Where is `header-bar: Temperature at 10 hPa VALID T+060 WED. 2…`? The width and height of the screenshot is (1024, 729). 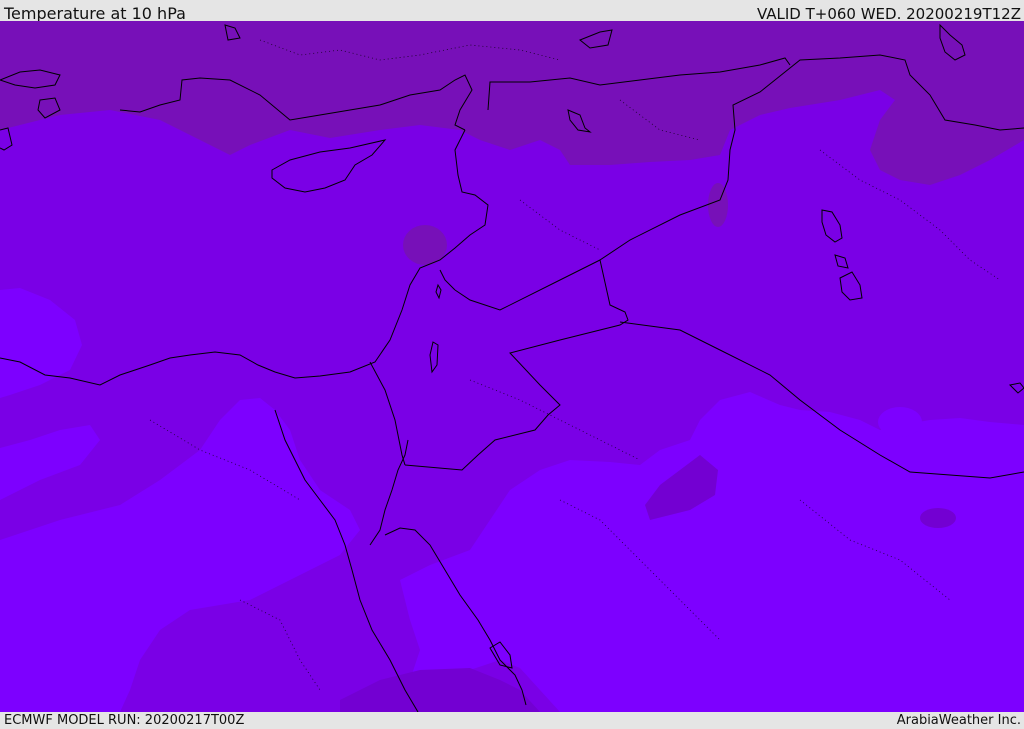 header-bar: Temperature at 10 hPa VALID T+060 WED. 2… is located at coordinates (512, 11).